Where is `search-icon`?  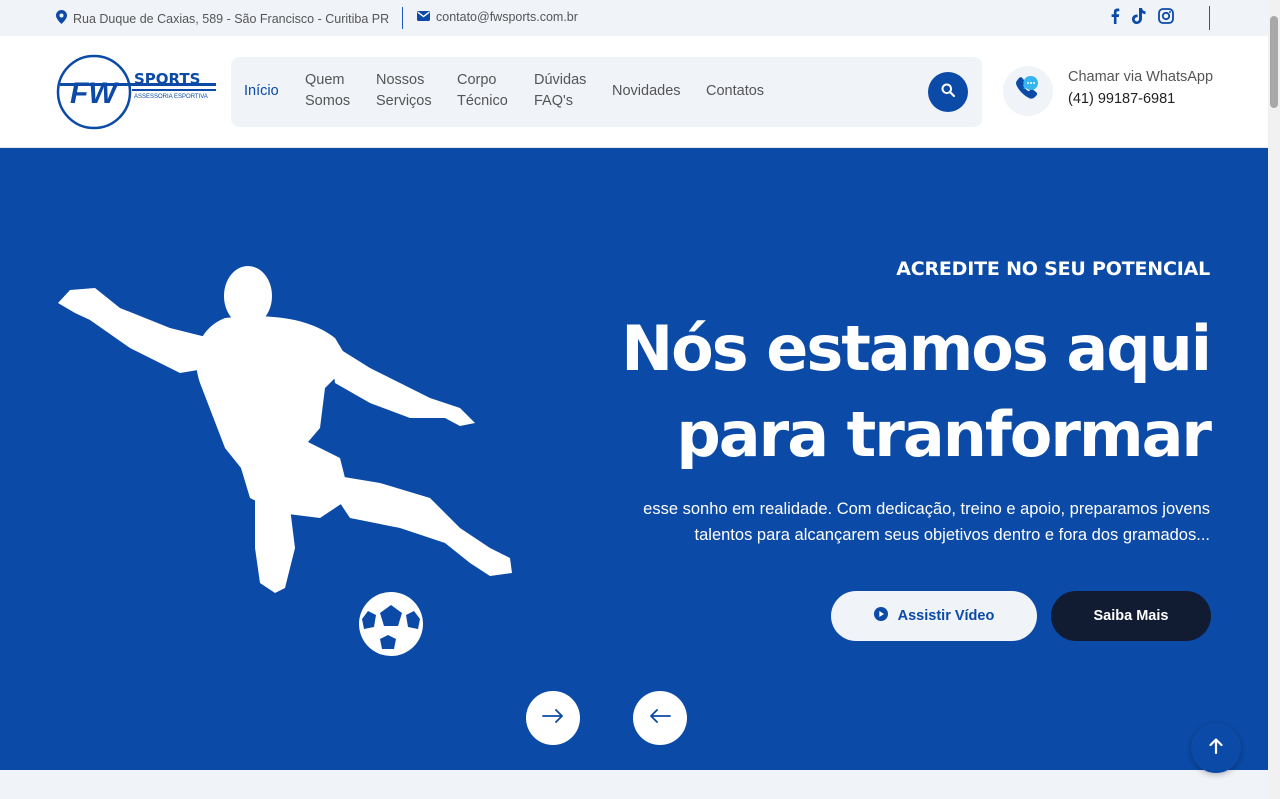 search-icon is located at coordinates (948, 92).